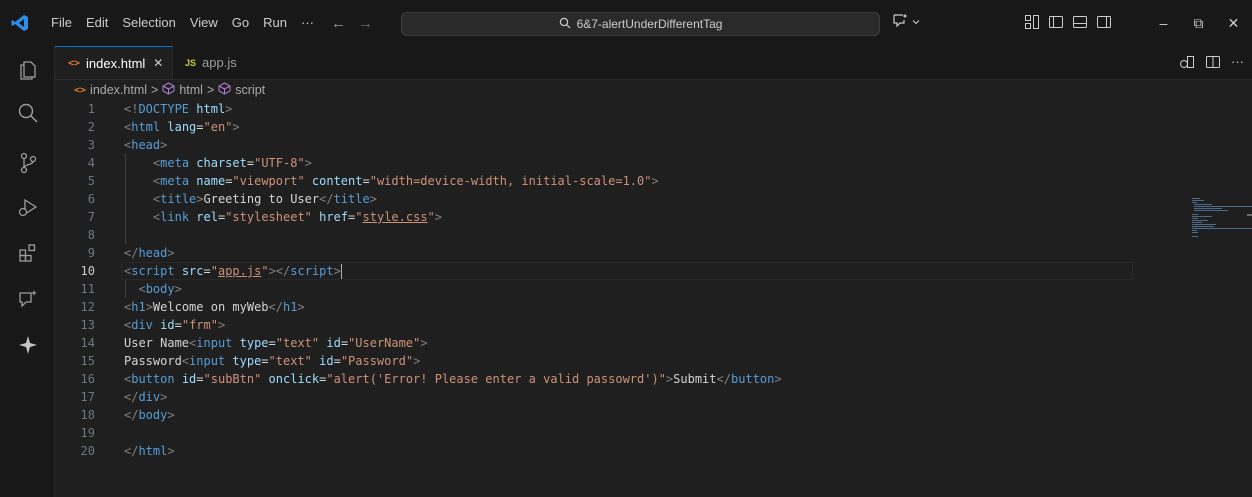 The height and width of the screenshot is (497, 1252). I want to click on code-line: 1 <!DOCTYPE html>, so click(595, 109).